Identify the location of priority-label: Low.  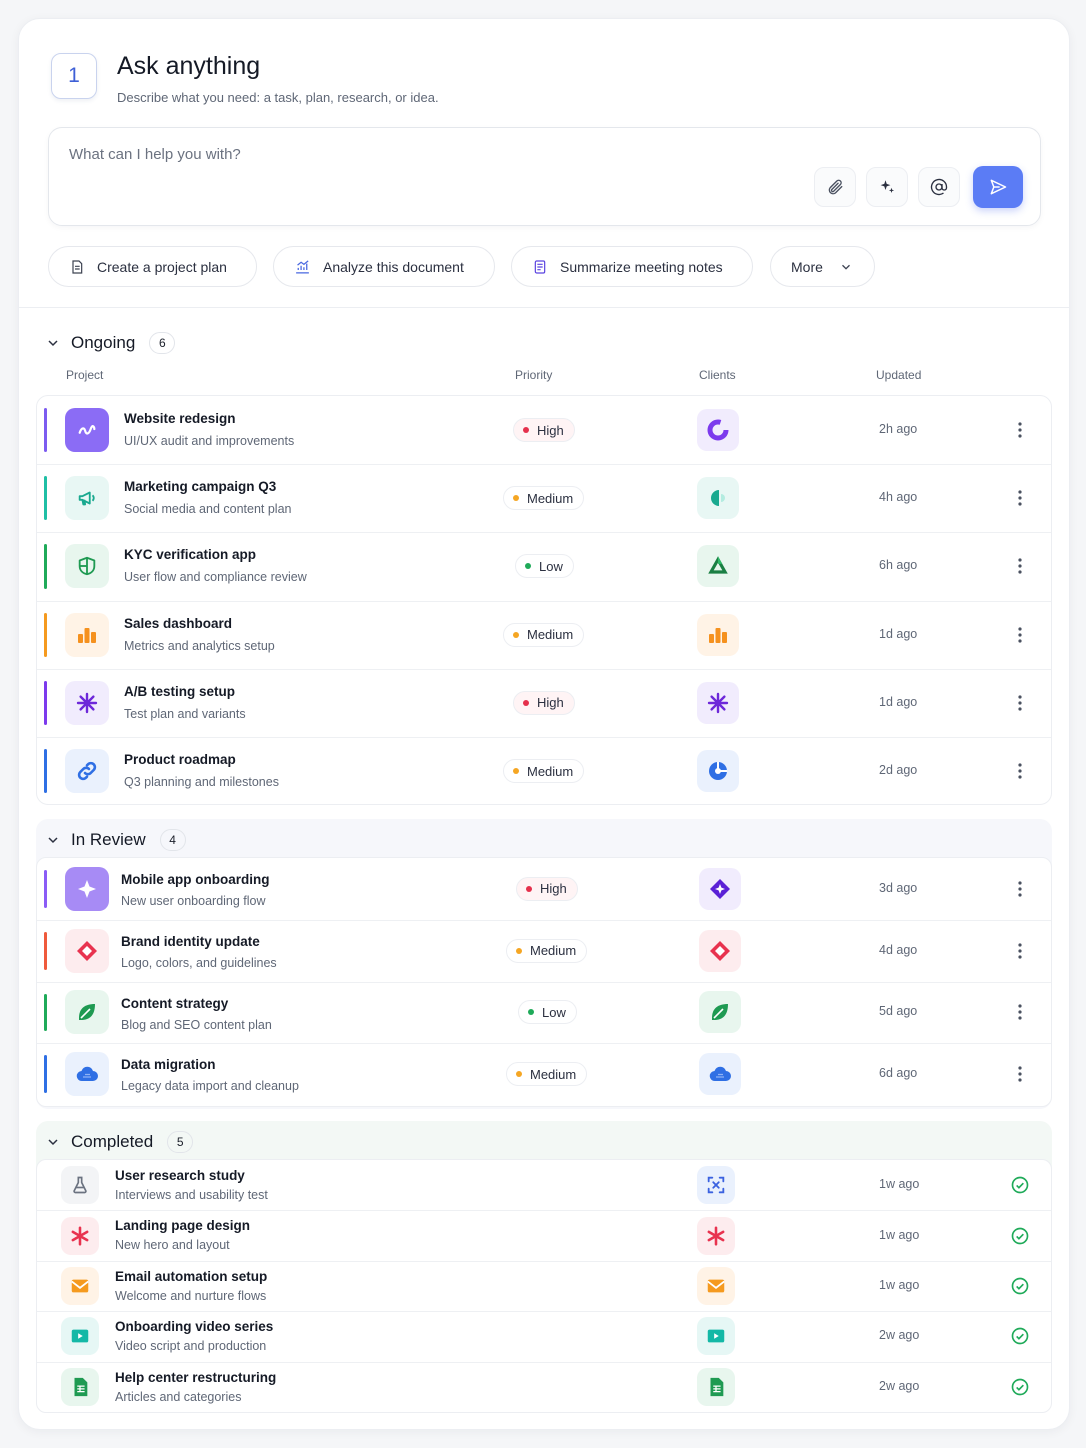
(551, 566).